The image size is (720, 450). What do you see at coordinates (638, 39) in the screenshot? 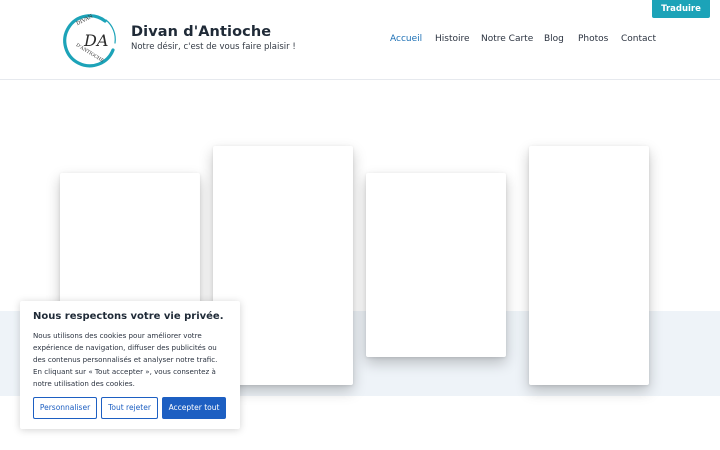
I see `nav-item-contact: Contact` at bounding box center [638, 39].